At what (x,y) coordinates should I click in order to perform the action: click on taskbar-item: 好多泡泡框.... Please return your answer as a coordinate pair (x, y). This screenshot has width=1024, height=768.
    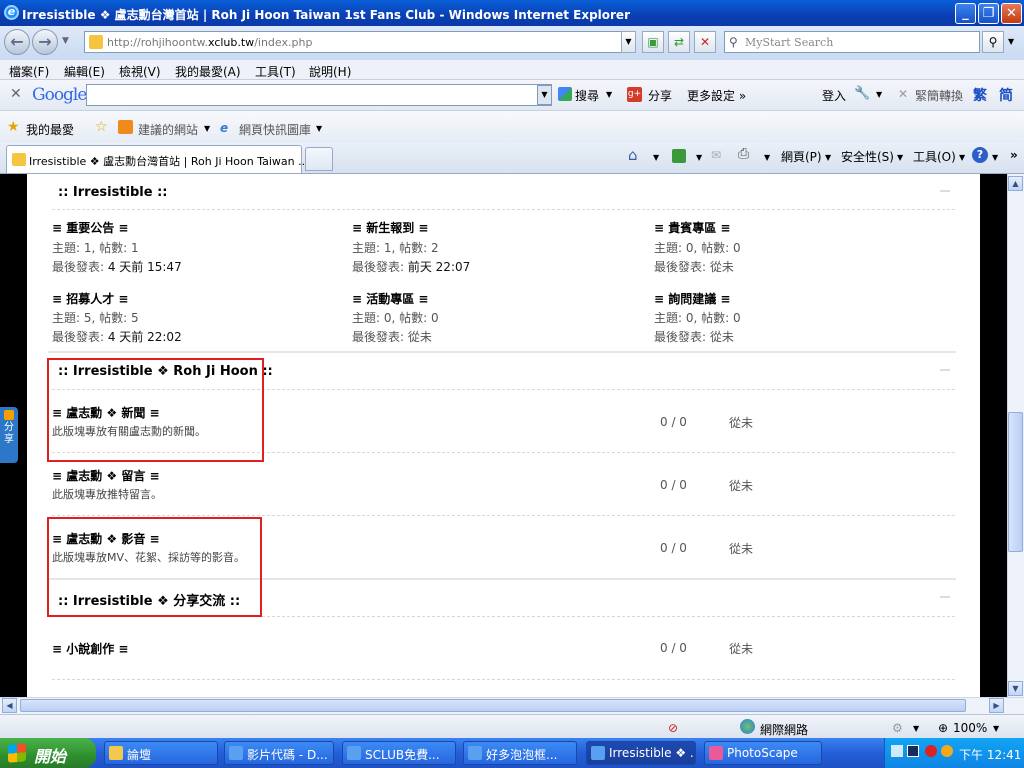
    Looking at the image, I should click on (520, 753).